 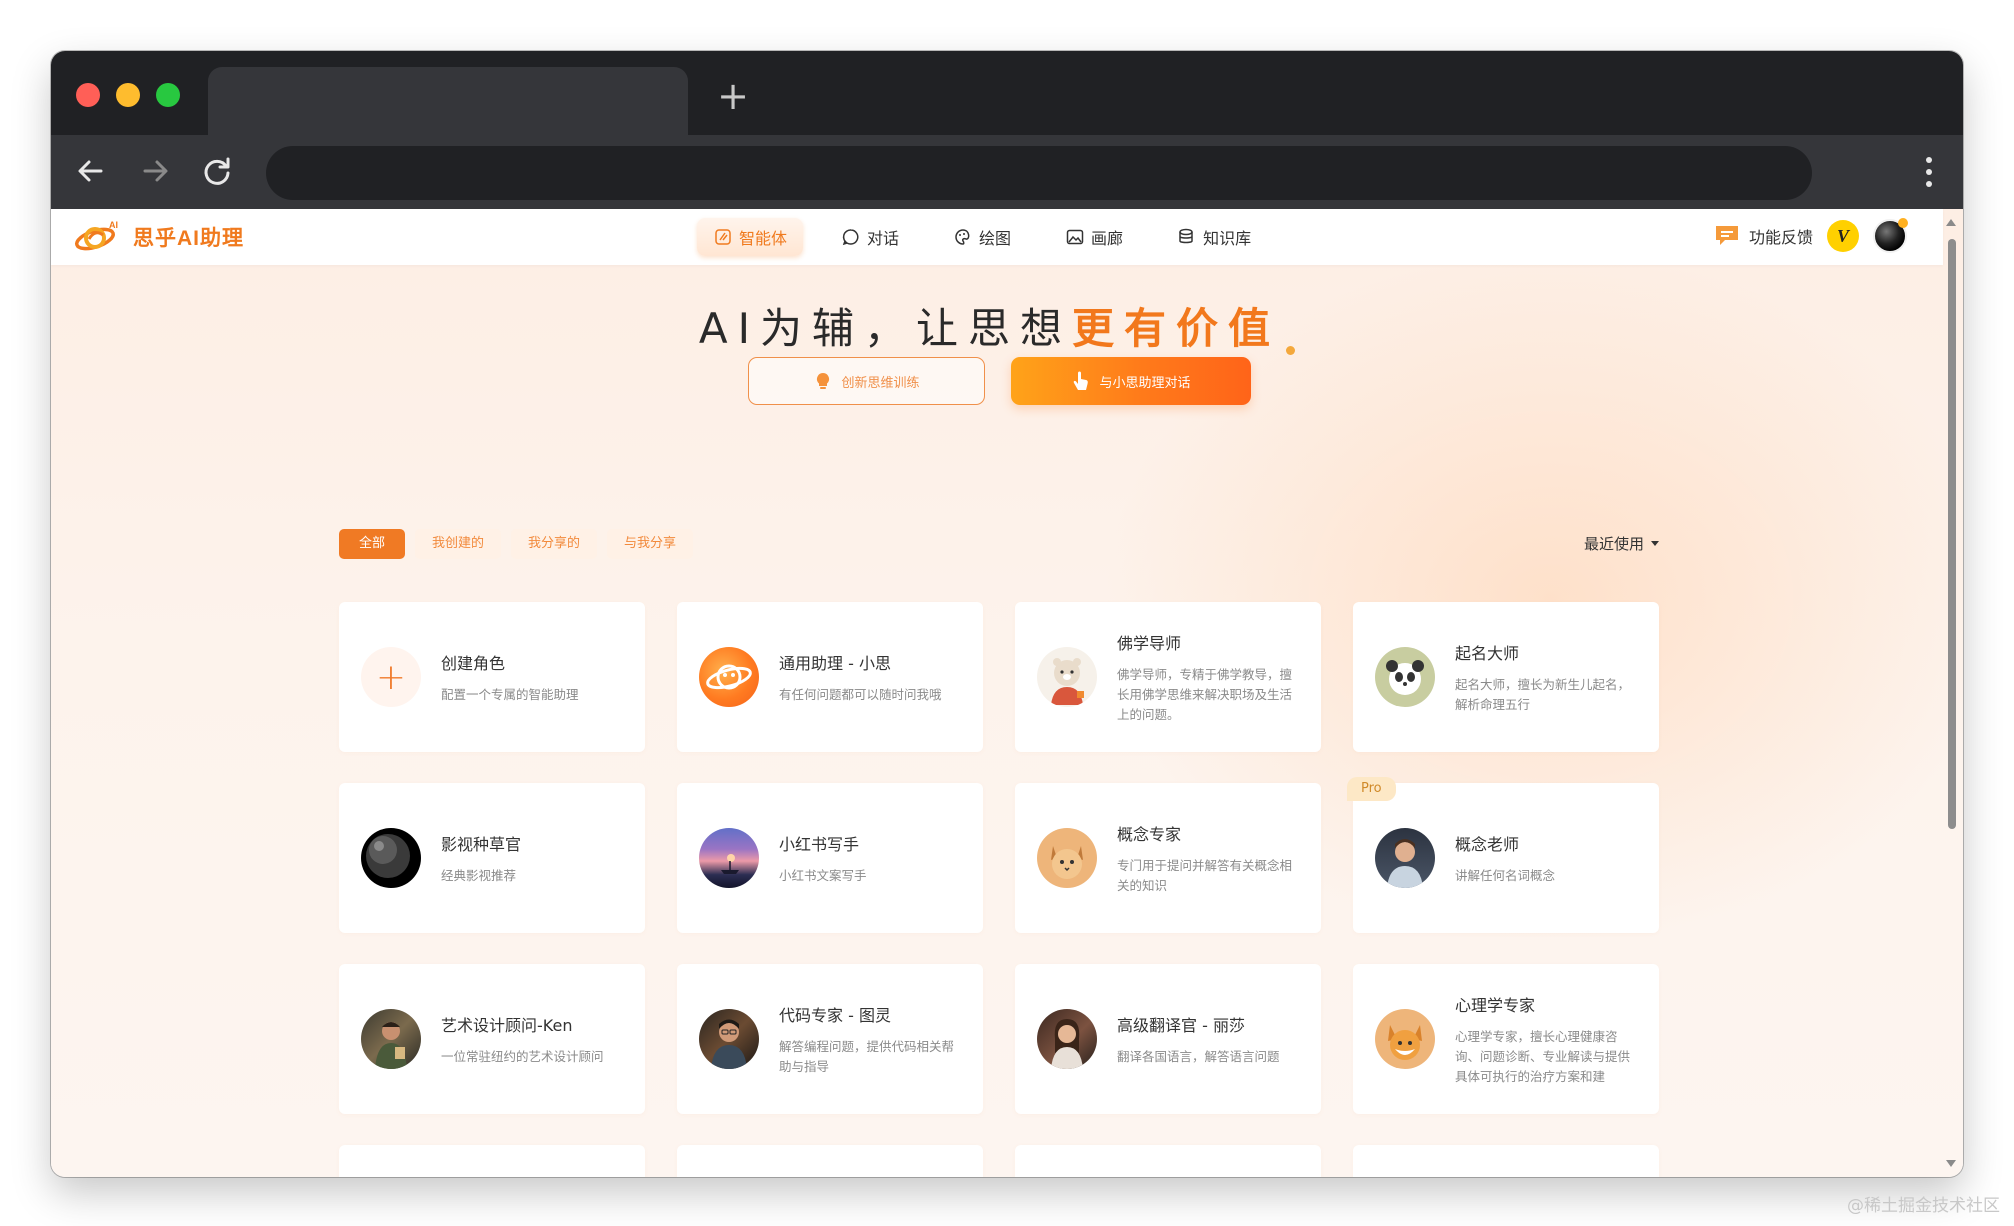 What do you see at coordinates (217, 171) in the screenshot?
I see `reload-icon` at bounding box center [217, 171].